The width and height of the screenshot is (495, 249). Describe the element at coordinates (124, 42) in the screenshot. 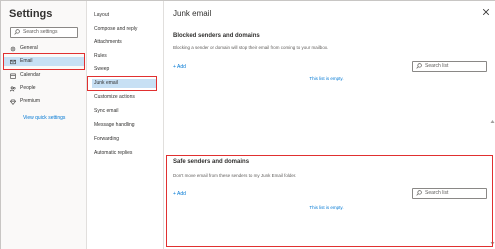

I see `submenu-item-attachments: Attachments` at that location.